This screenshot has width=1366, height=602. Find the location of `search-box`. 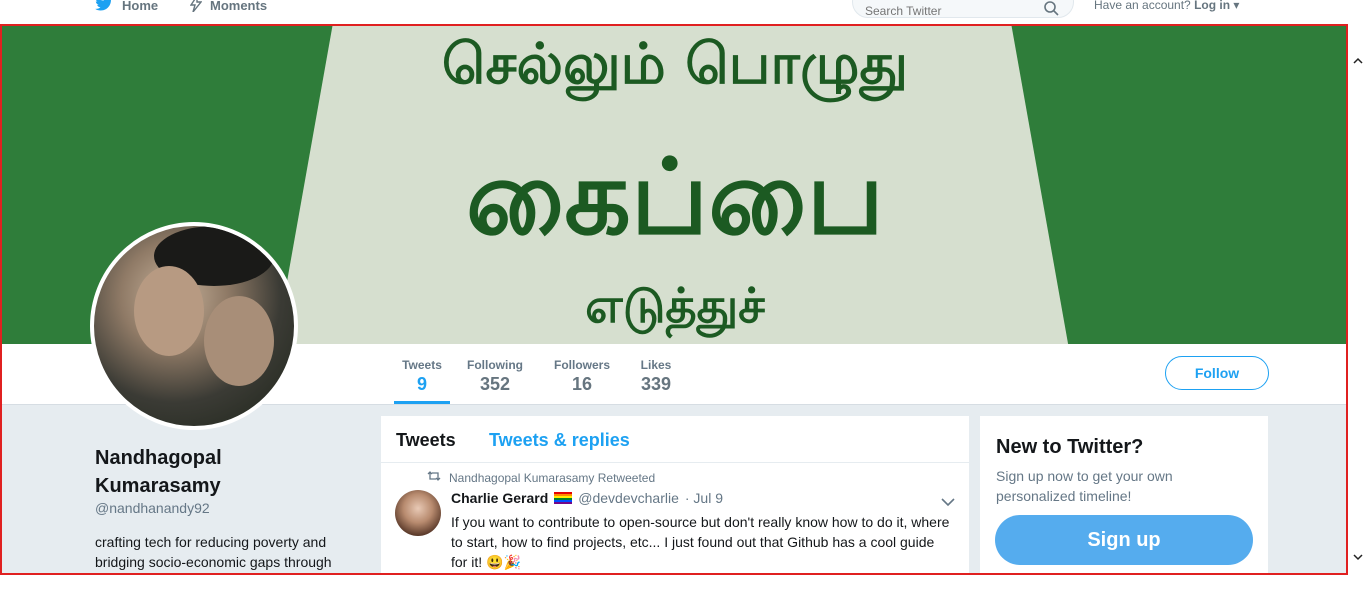

search-box is located at coordinates (963, 9).